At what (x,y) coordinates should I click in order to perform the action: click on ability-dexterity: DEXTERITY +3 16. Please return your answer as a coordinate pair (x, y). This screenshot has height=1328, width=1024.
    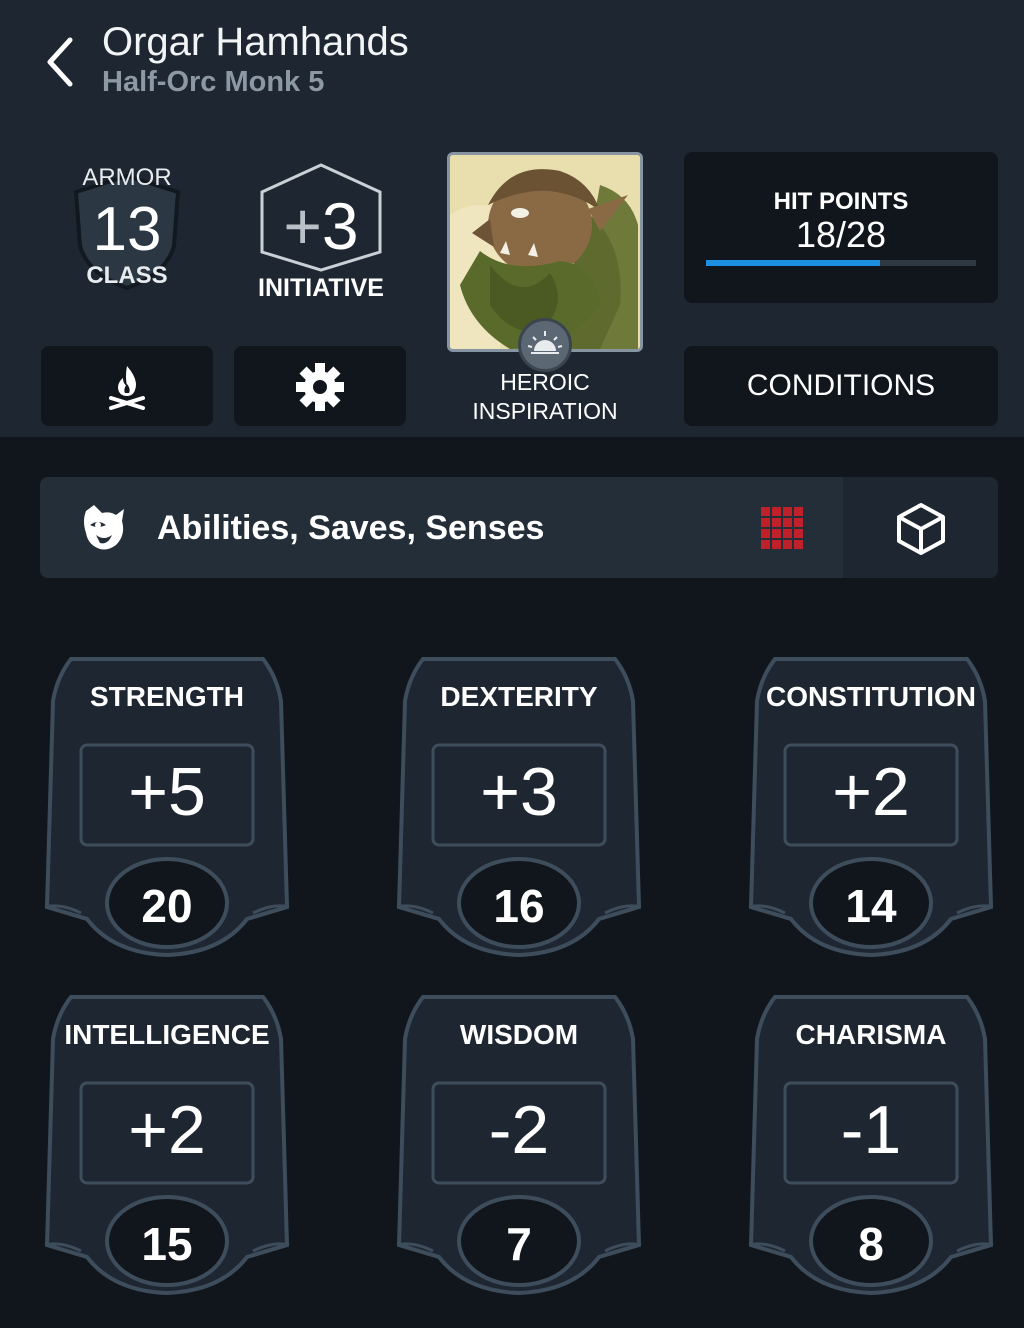
    Looking at the image, I should click on (519, 807).